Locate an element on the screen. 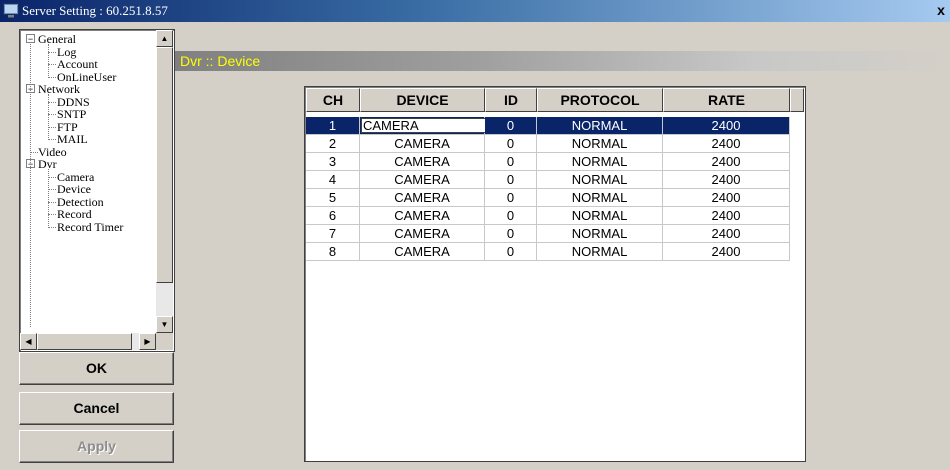 The width and height of the screenshot is (950, 470). column-header-rate: RATE is located at coordinates (726, 100).